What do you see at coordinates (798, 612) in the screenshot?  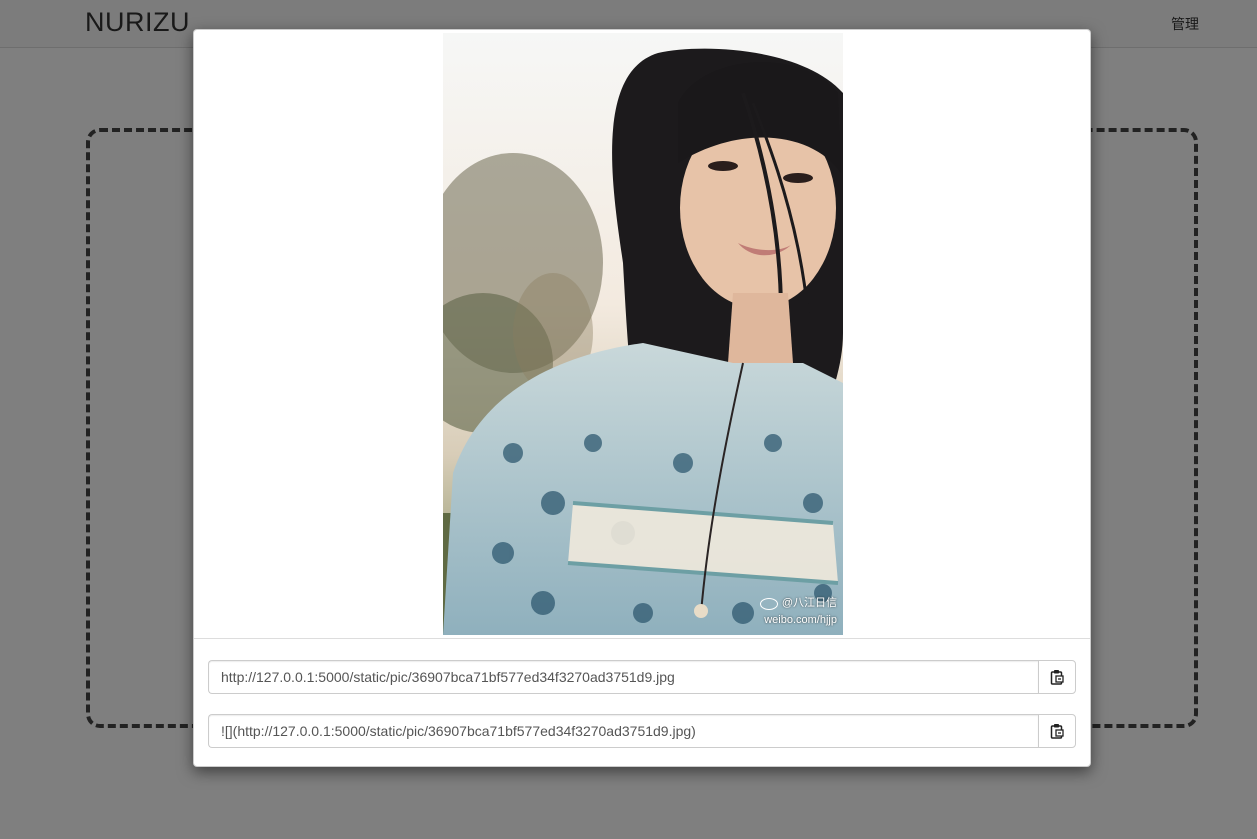 I see `photo-watermark: @八江日信 weibo.com/hjjp` at bounding box center [798, 612].